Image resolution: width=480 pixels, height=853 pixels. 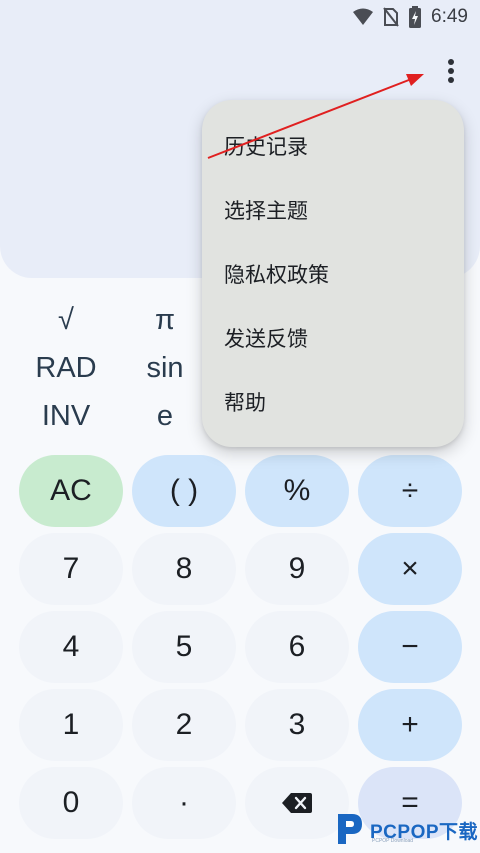 I want to click on digit-3-button: 3, so click(x=297, y=725).